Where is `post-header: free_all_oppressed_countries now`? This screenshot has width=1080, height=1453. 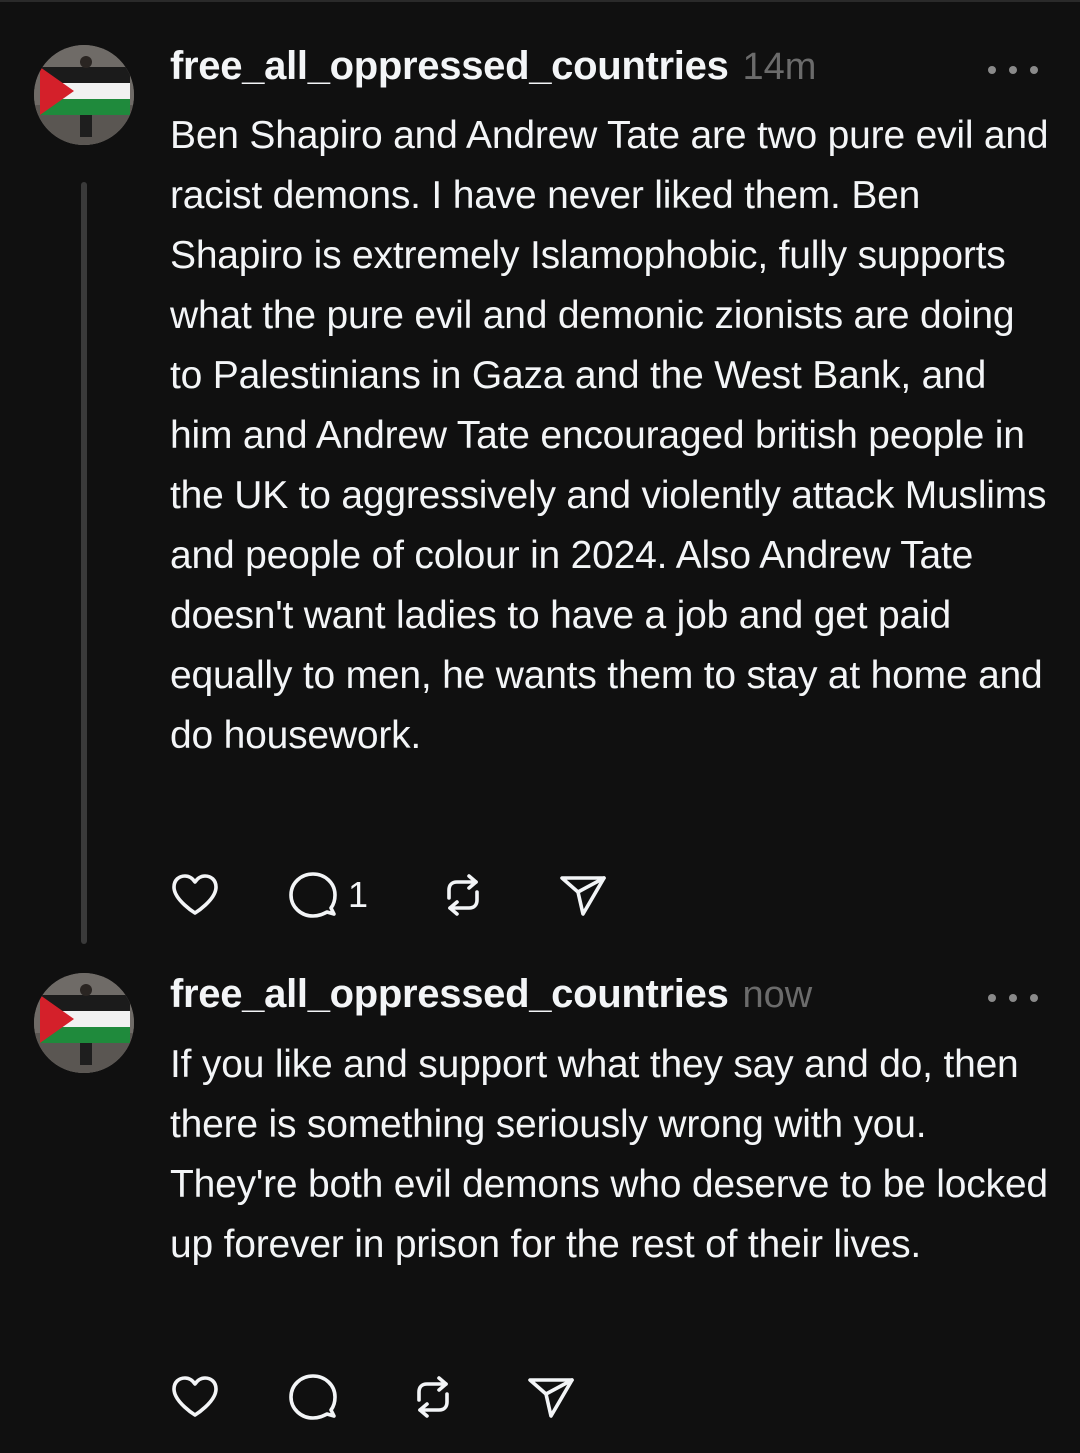 post-header: free_all_oppressed_countries now is located at coordinates (491, 1002).